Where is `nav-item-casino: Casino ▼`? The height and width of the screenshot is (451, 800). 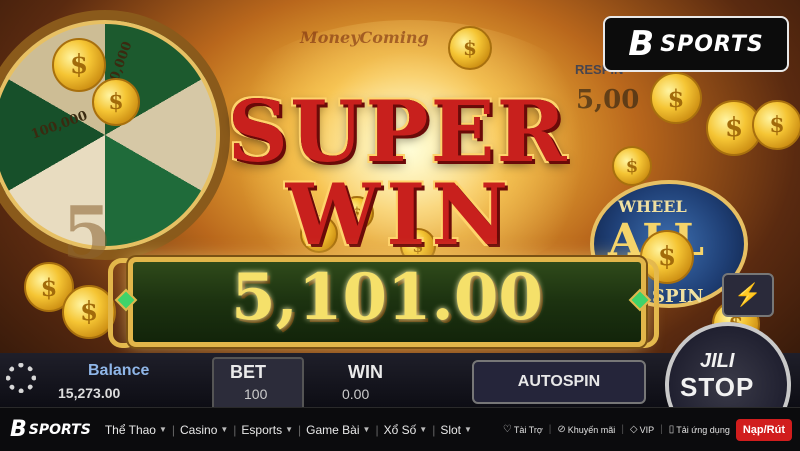 nav-item-casino: Casino ▼ is located at coordinates (204, 430).